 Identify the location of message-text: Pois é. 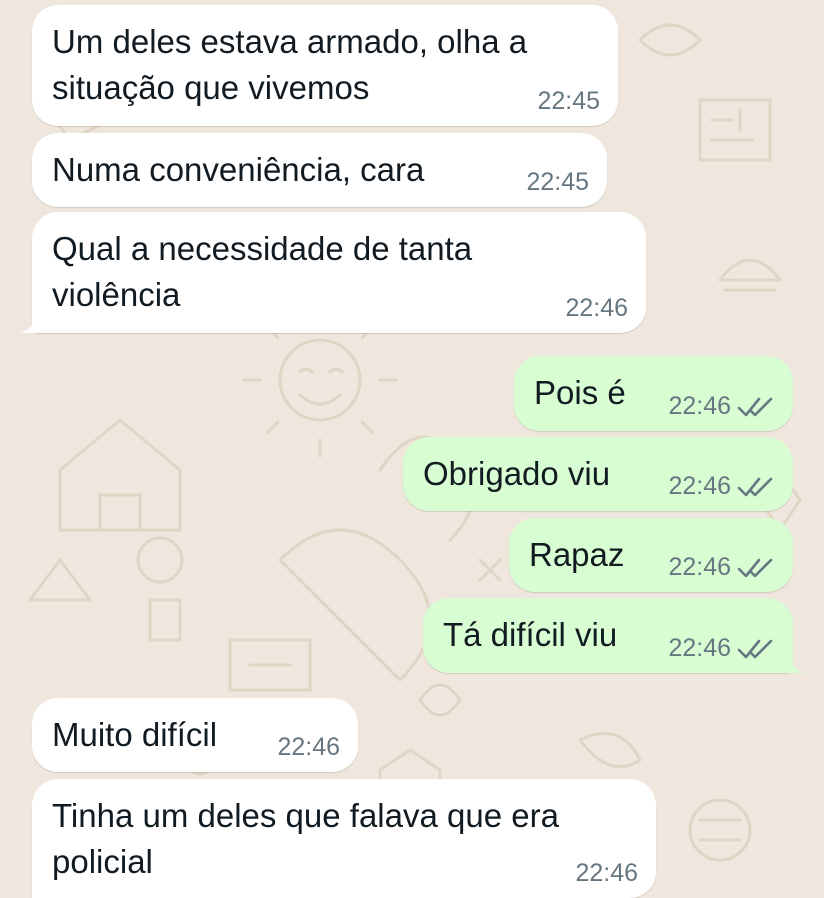
(580, 393).